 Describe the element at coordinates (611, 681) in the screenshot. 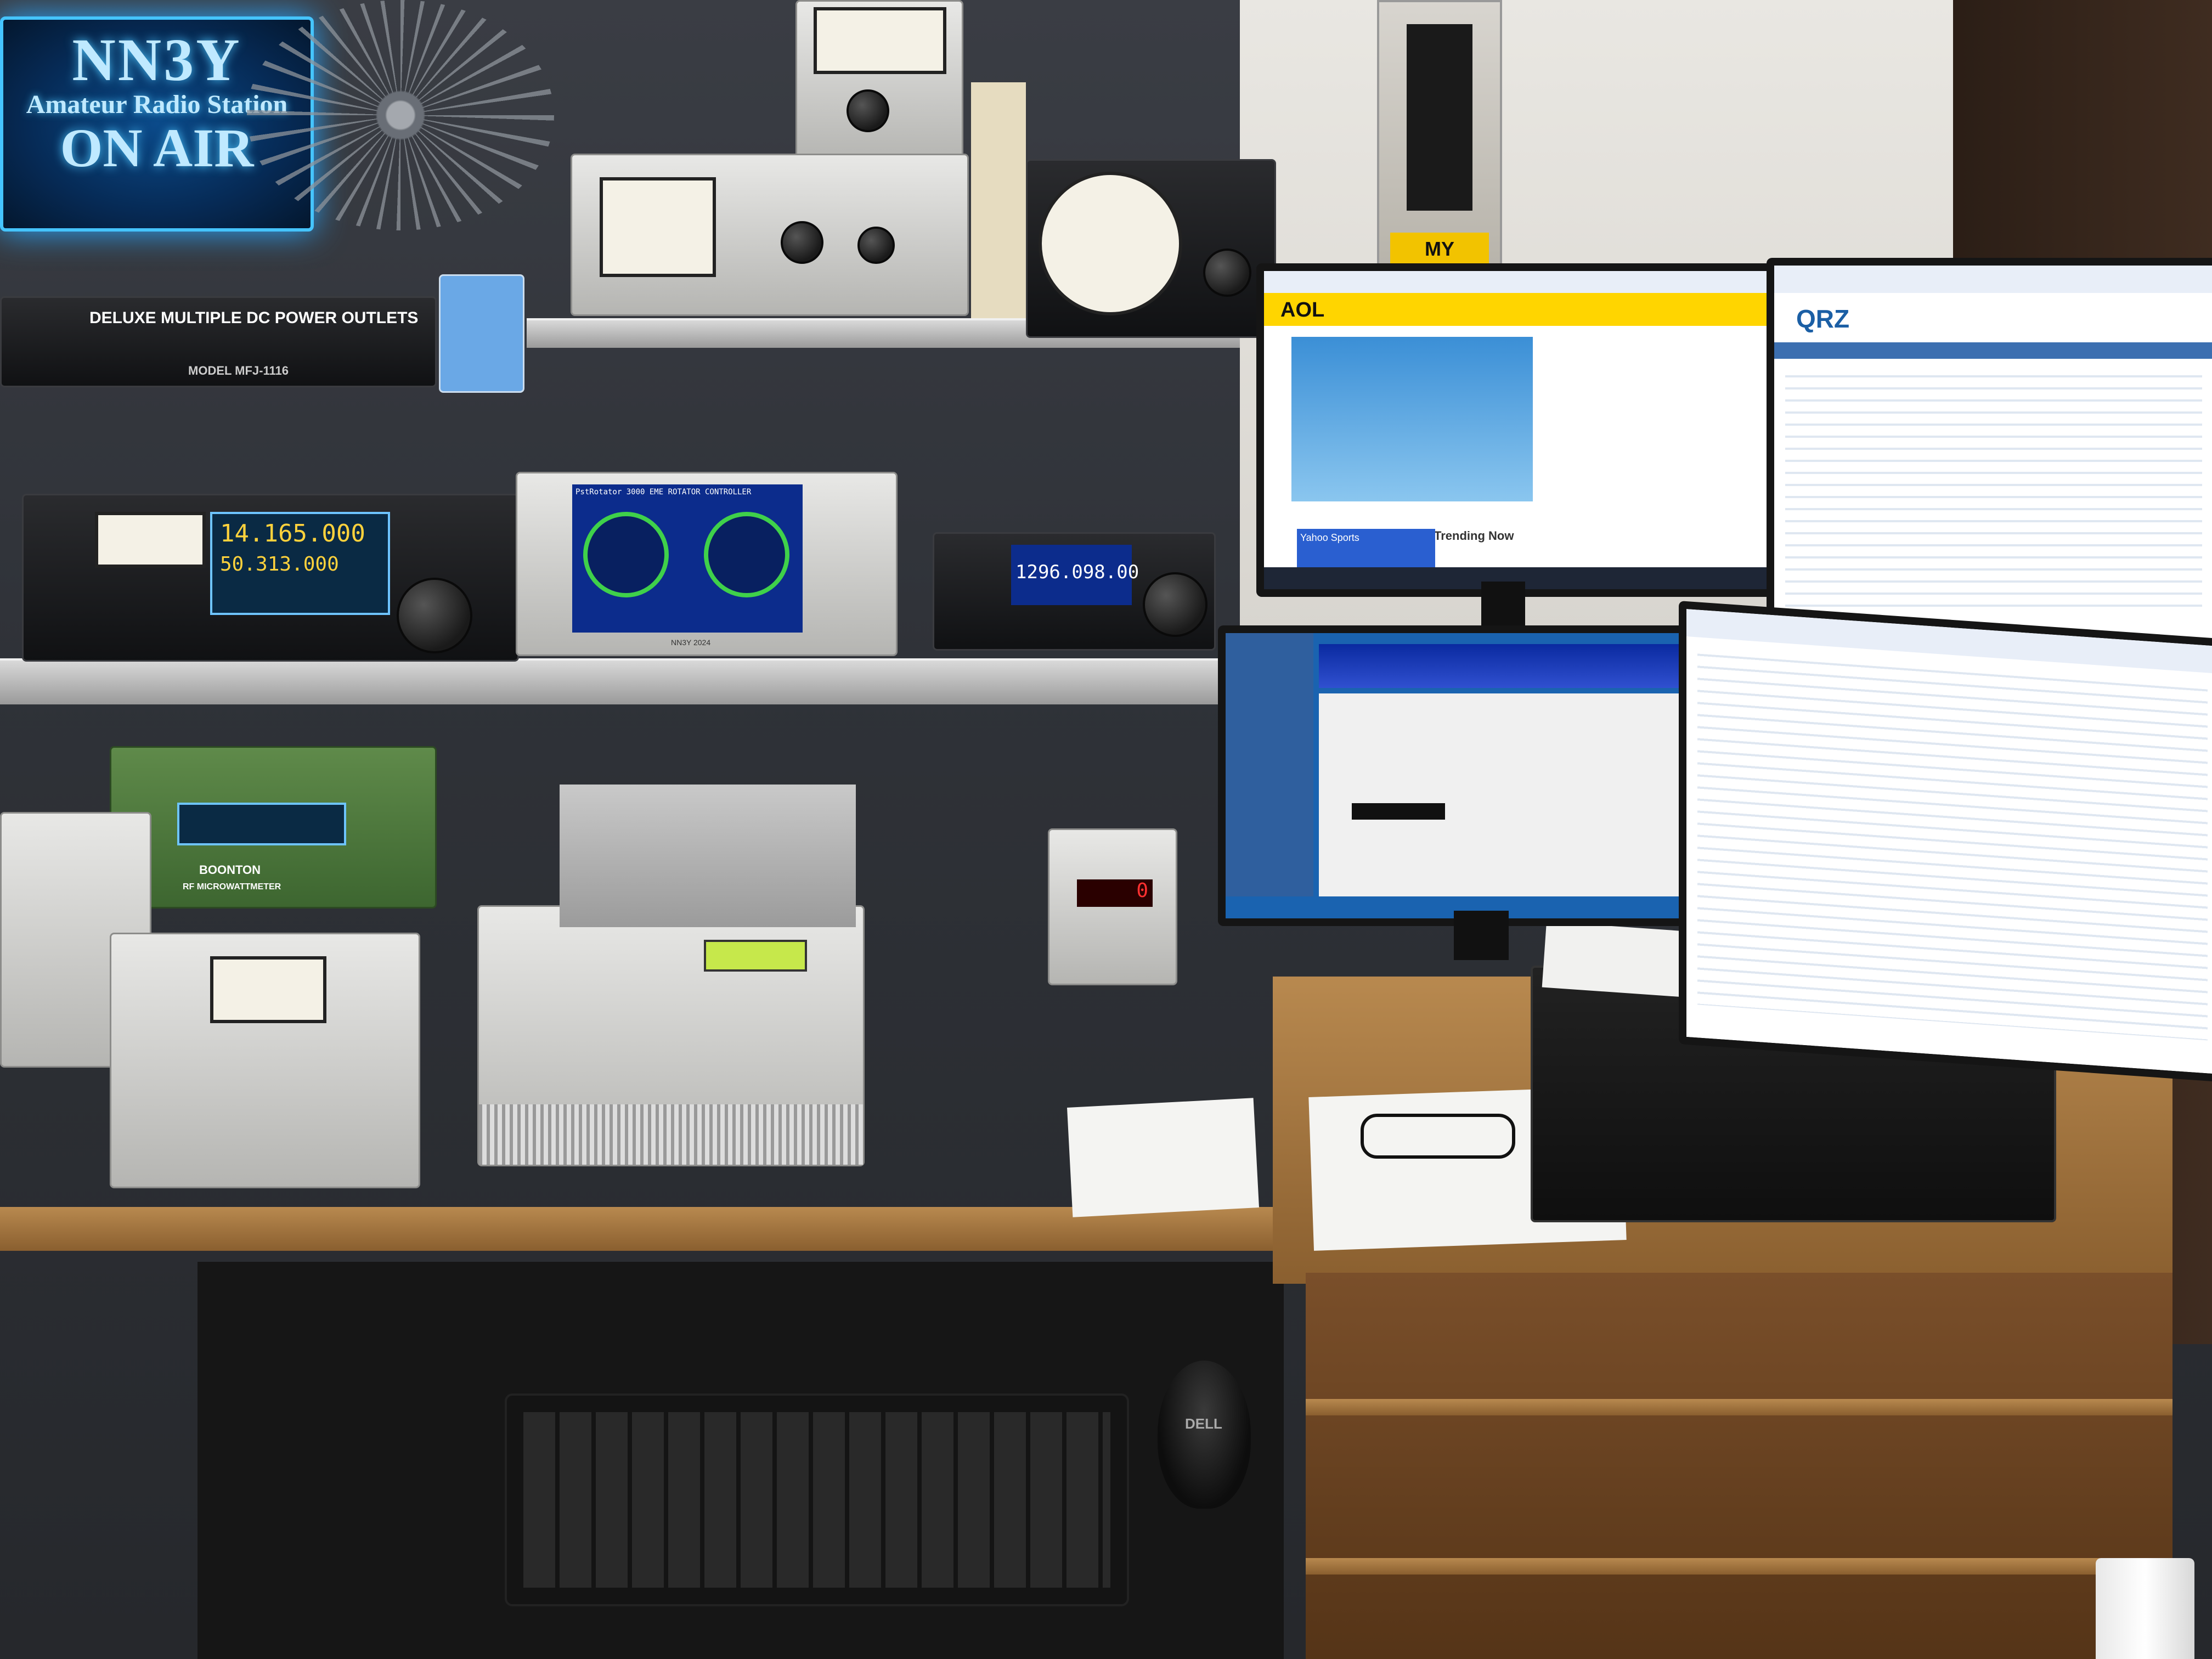

I see `wire-shelf-middle` at that location.